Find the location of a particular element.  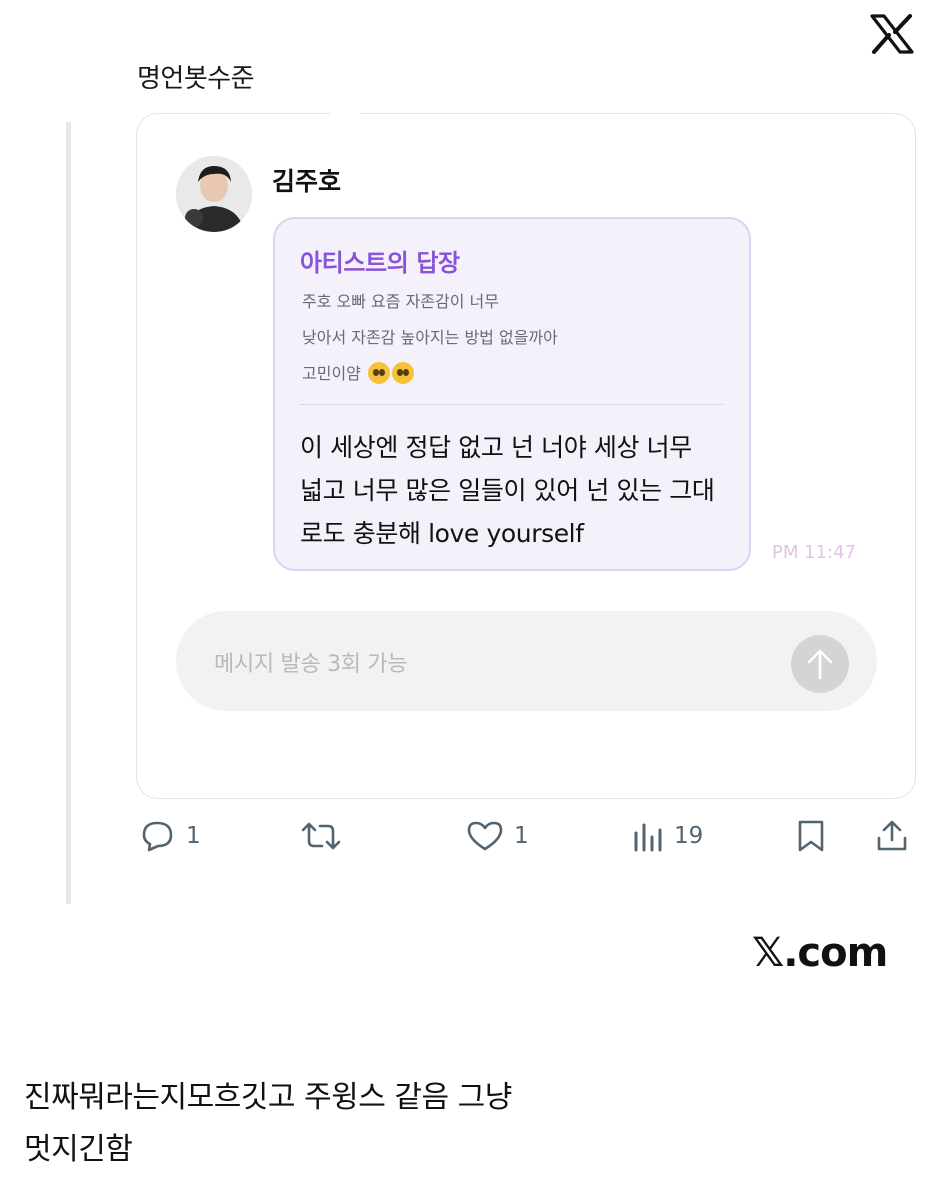

fan-message-line: 고민이얌 is located at coordinates (331, 373).